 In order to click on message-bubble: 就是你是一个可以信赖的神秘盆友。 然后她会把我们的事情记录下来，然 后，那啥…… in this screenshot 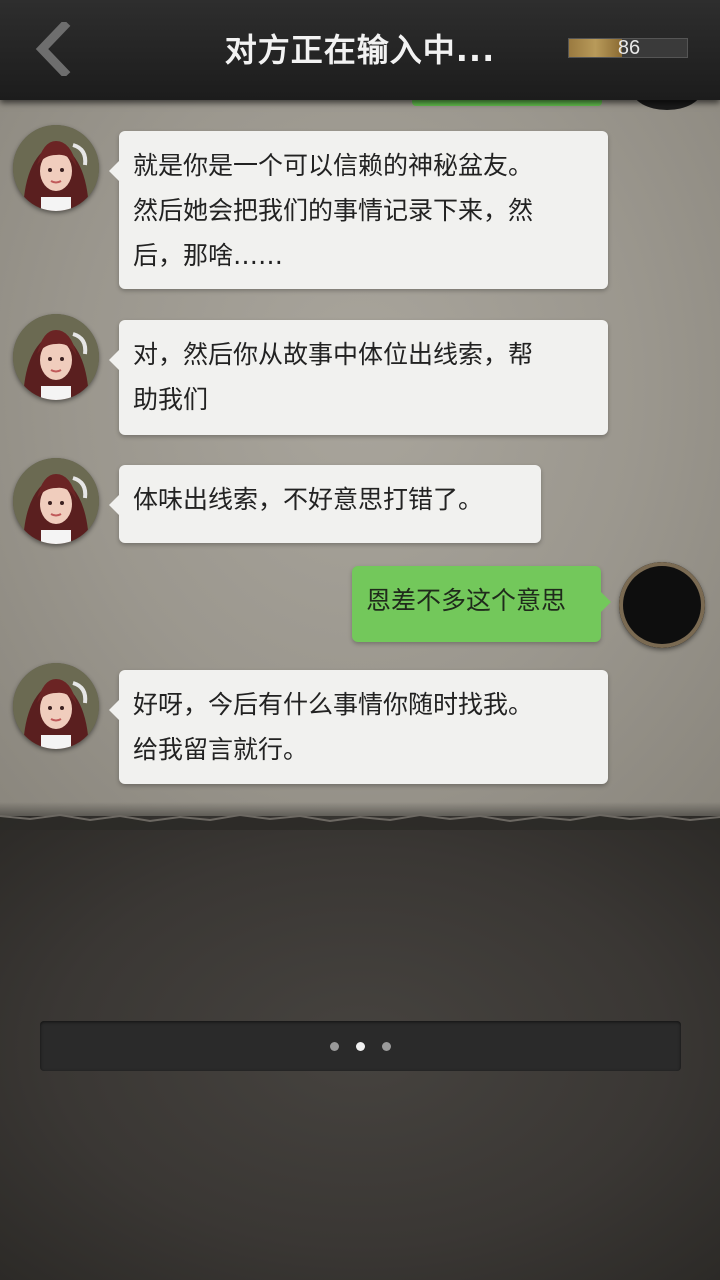, I will do `click(358, 210)`.